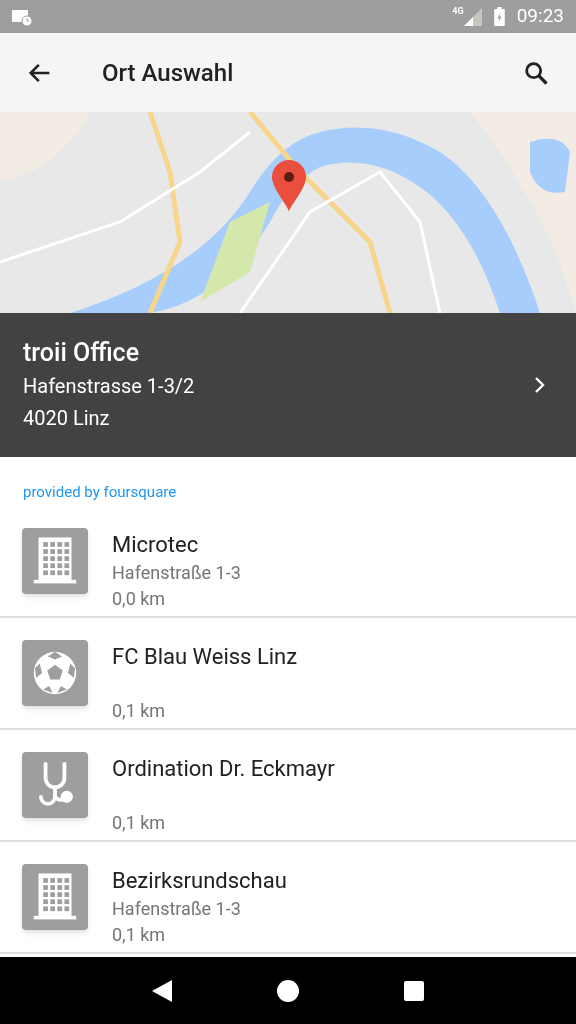  I want to click on attribution-text: provided by foursquare, so click(100, 492).